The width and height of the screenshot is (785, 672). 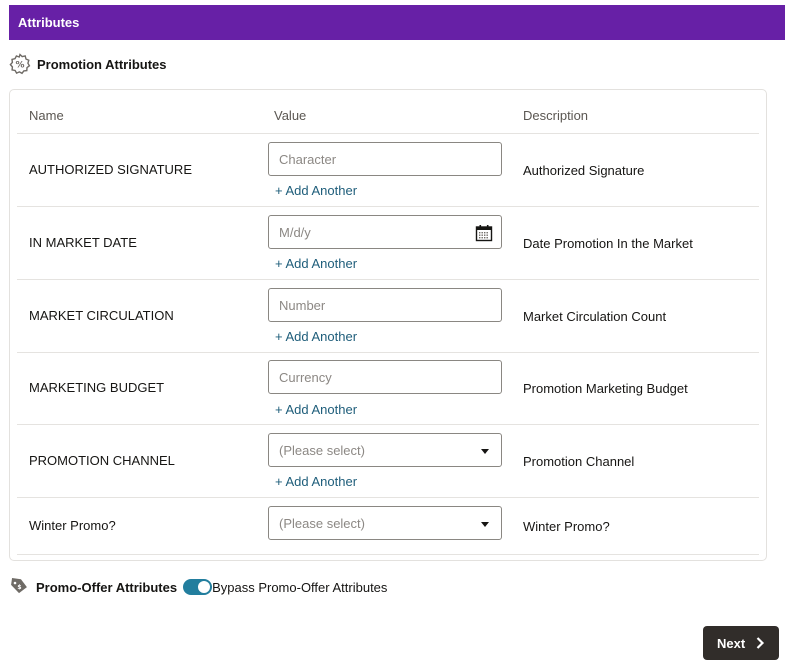 I want to click on marketing-budget-input: Currency, so click(x=385, y=377).